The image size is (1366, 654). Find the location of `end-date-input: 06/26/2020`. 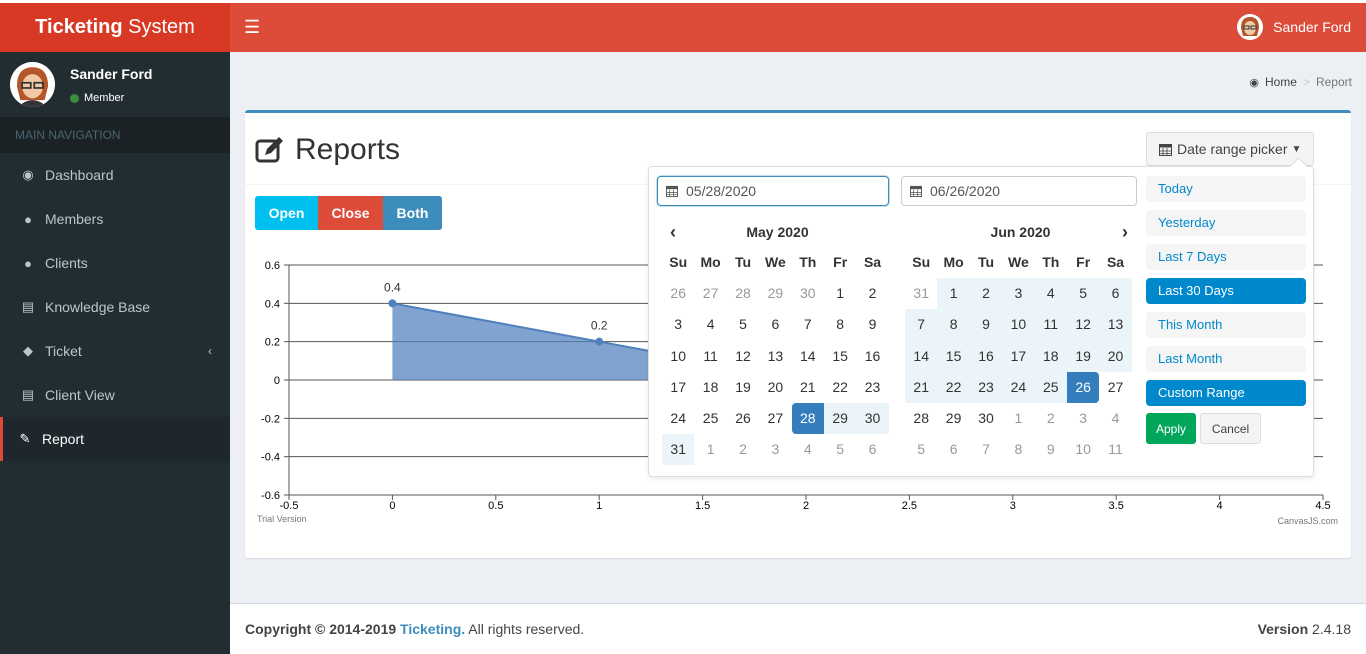

end-date-input: 06/26/2020 is located at coordinates (1019, 191).